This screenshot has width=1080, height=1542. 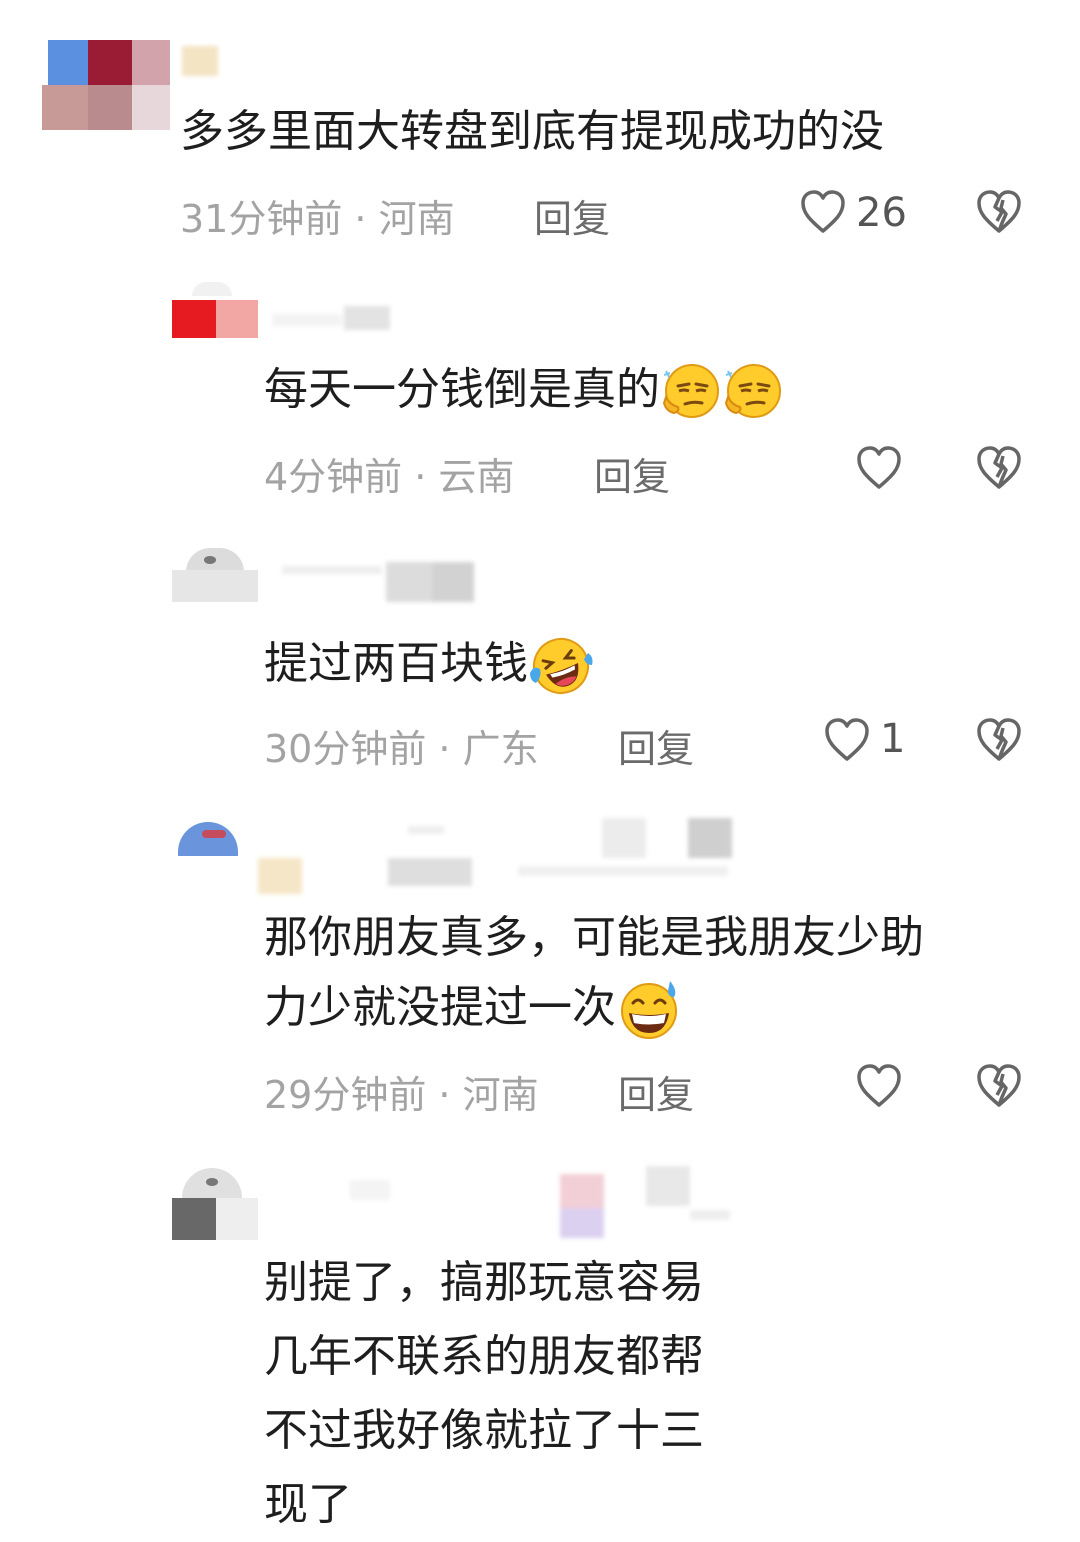 I want to click on comment-meta: 29分钟前 · 河南, so click(x=401, y=1095).